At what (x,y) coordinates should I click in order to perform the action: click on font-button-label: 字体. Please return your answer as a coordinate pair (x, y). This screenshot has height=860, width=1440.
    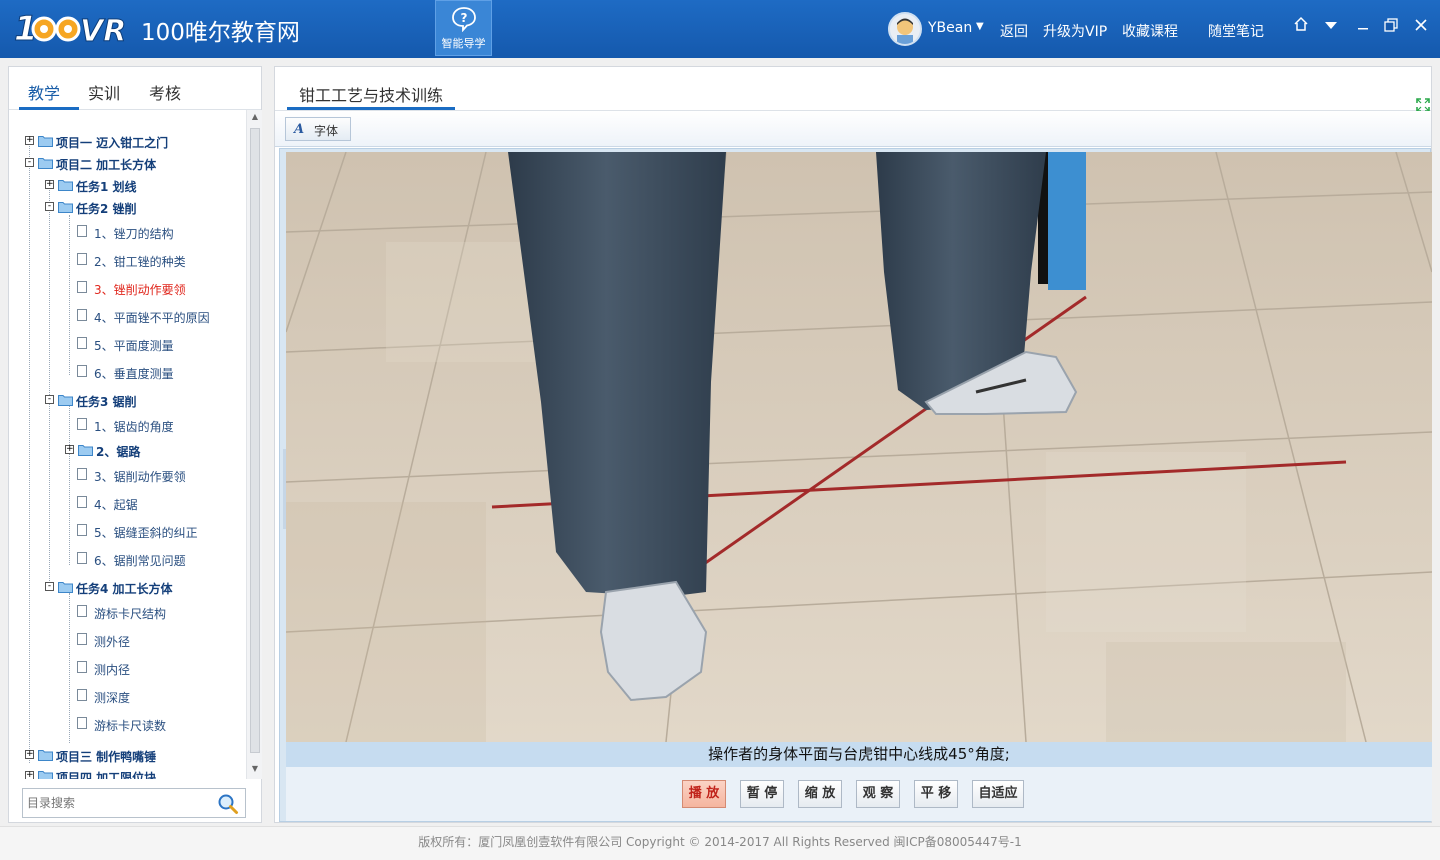
    Looking at the image, I should click on (326, 131).